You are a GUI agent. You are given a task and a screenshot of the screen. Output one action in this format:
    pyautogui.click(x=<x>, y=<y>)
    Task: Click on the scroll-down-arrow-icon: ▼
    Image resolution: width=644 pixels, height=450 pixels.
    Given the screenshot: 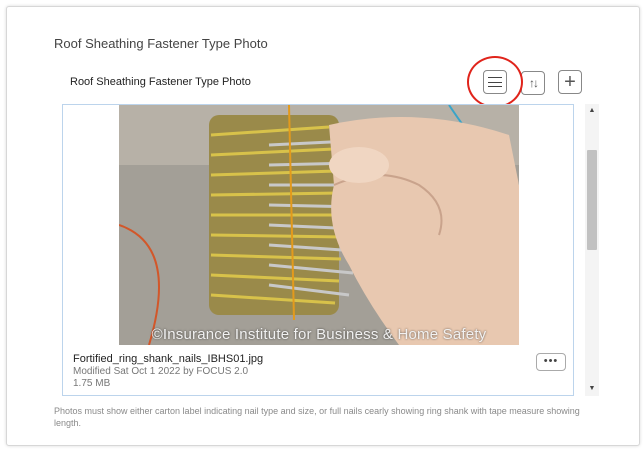 What is the action you would take?
    pyautogui.click(x=592, y=389)
    